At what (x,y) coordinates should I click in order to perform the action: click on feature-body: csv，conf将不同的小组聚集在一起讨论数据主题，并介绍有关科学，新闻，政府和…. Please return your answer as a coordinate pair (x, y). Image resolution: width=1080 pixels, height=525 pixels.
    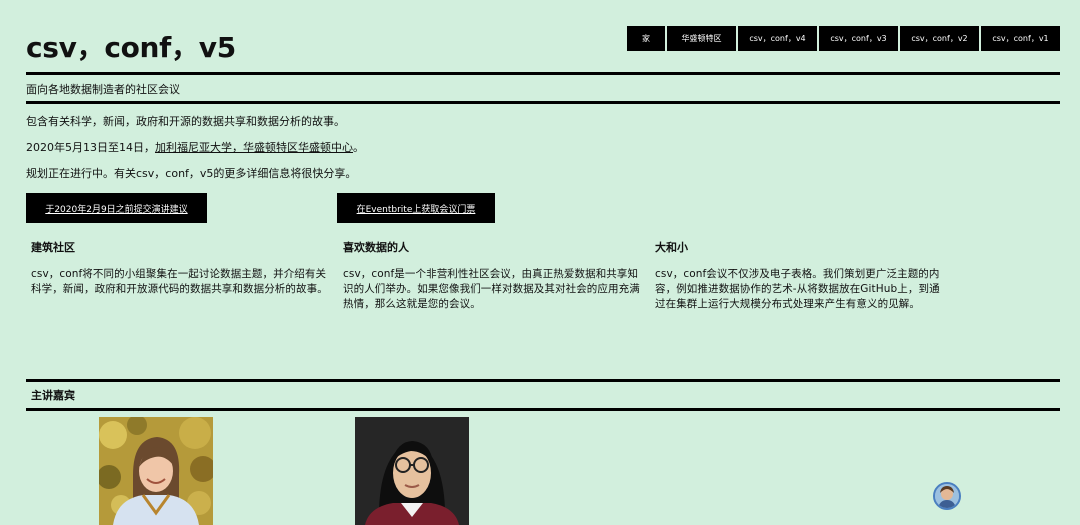
    Looking at the image, I should click on (179, 281).